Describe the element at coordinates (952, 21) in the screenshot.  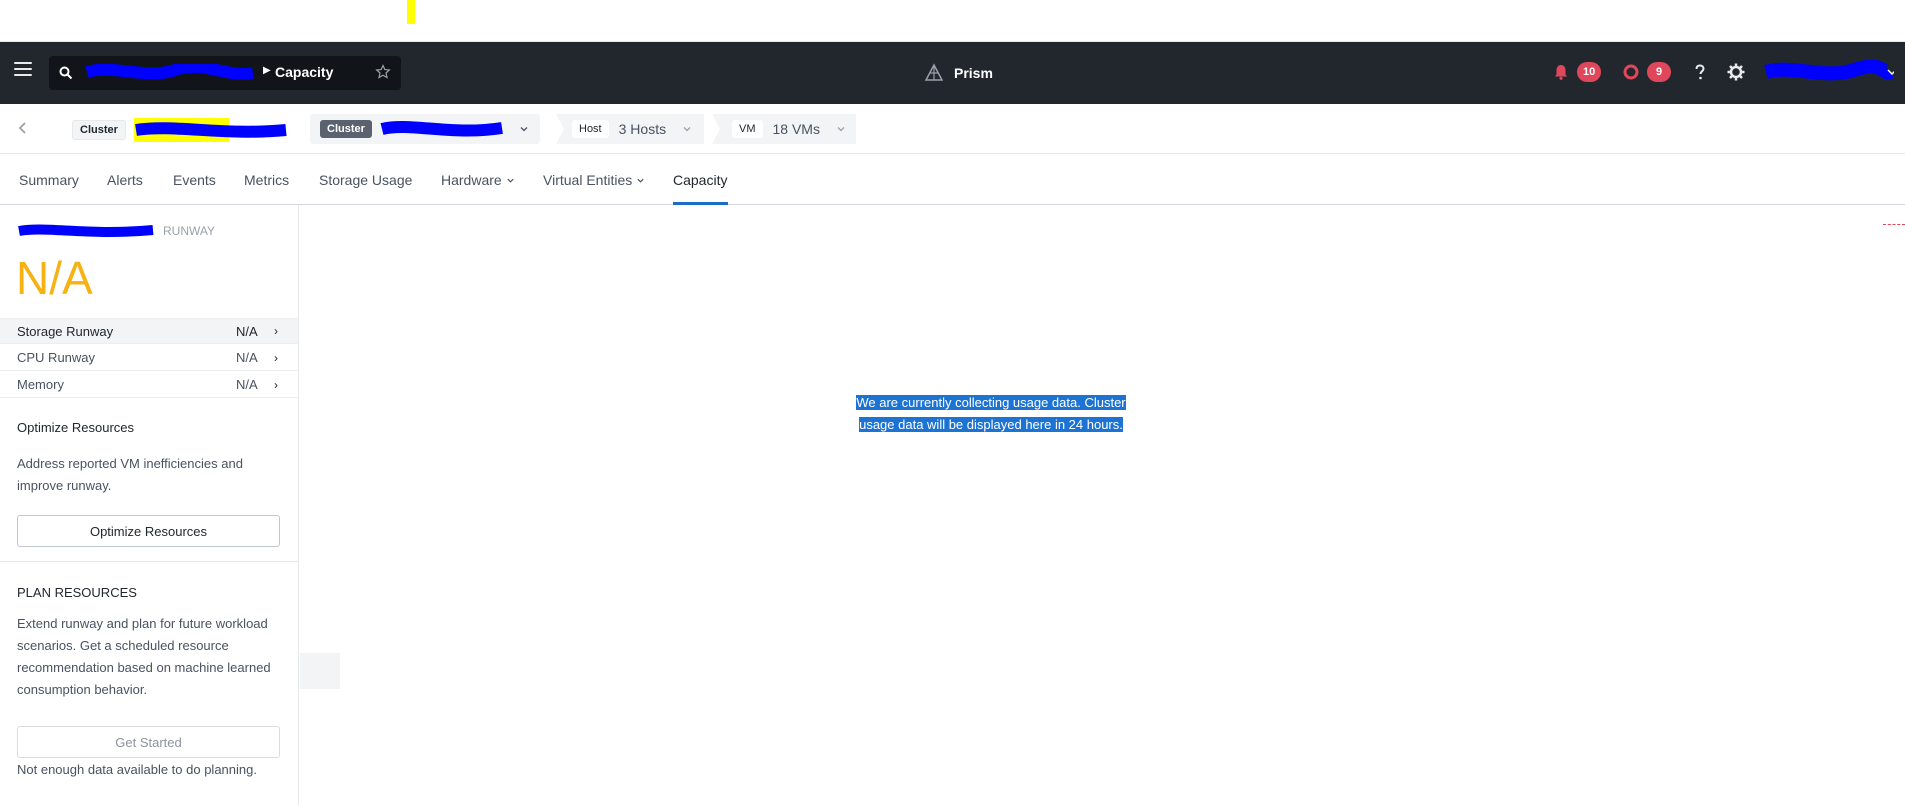
I see `top-blank-strip` at that location.